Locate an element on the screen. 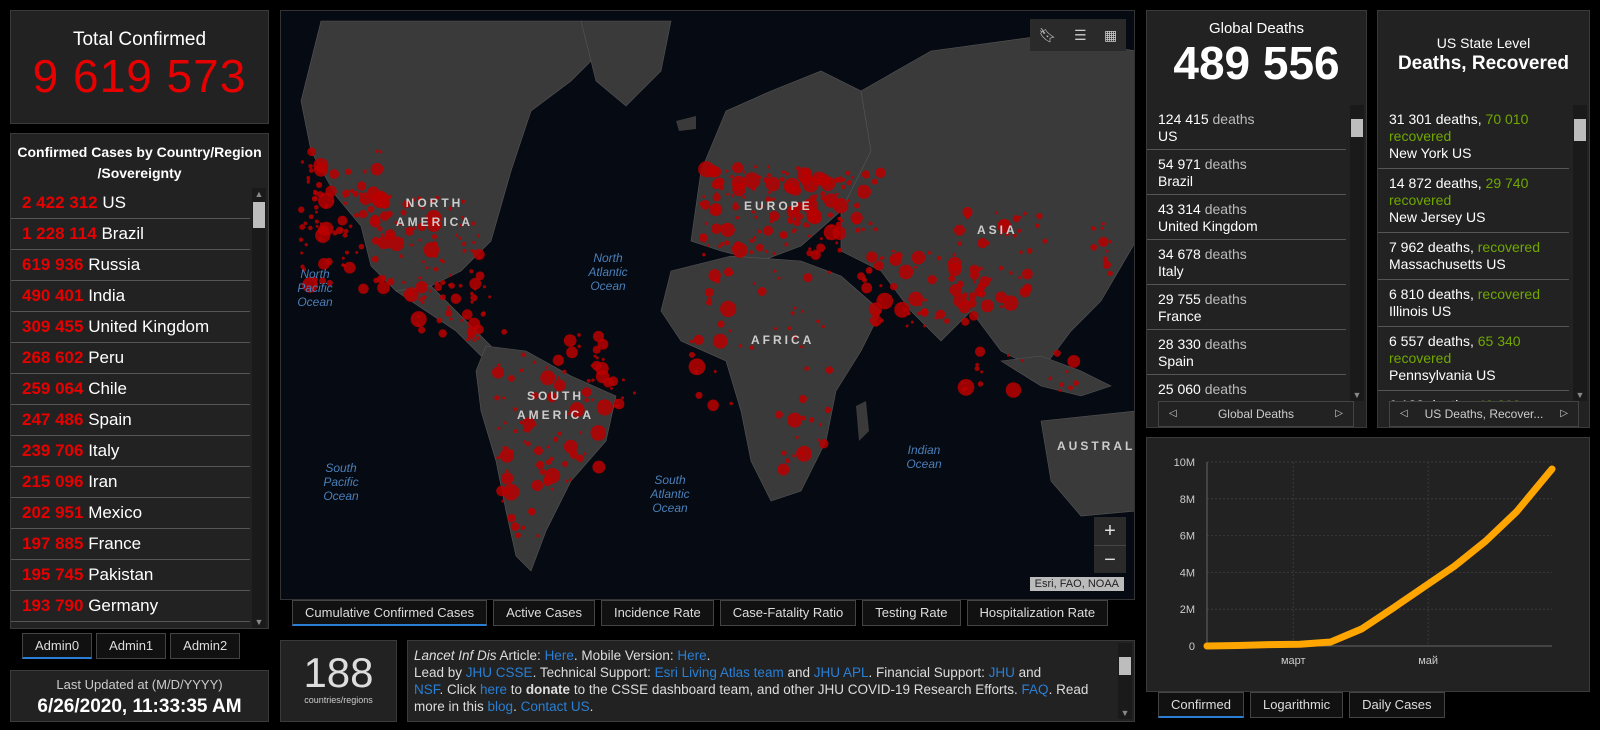 This screenshot has height=730, width=1600. list-item: 197 885 France is located at coordinates (130, 544).